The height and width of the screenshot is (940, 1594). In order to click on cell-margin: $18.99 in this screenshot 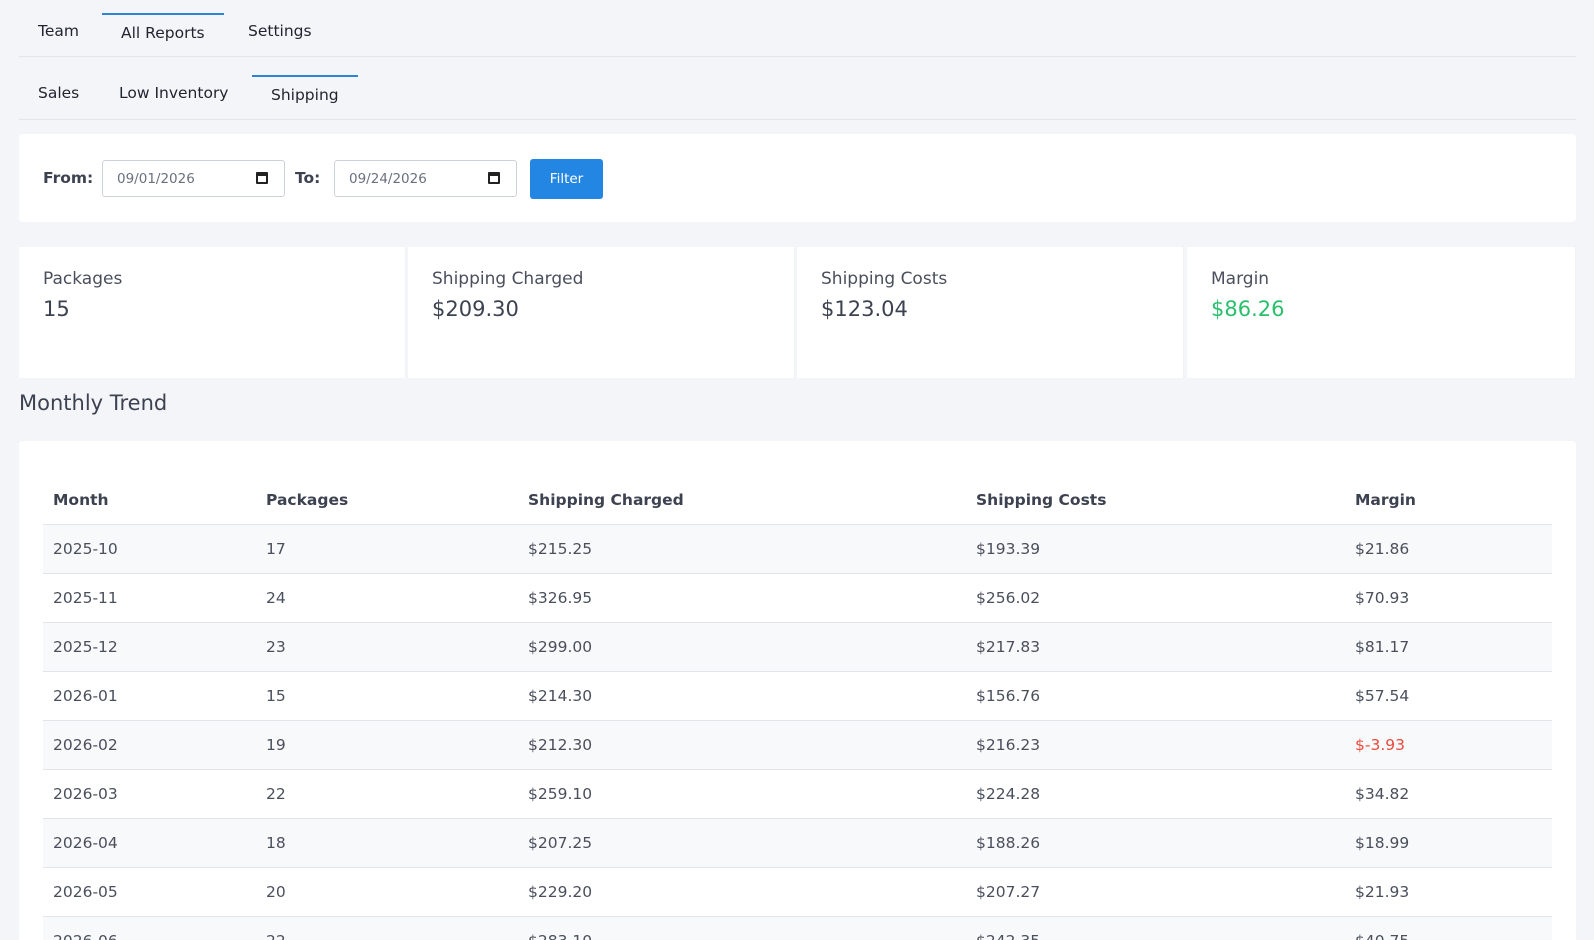, I will do `click(1448, 843)`.